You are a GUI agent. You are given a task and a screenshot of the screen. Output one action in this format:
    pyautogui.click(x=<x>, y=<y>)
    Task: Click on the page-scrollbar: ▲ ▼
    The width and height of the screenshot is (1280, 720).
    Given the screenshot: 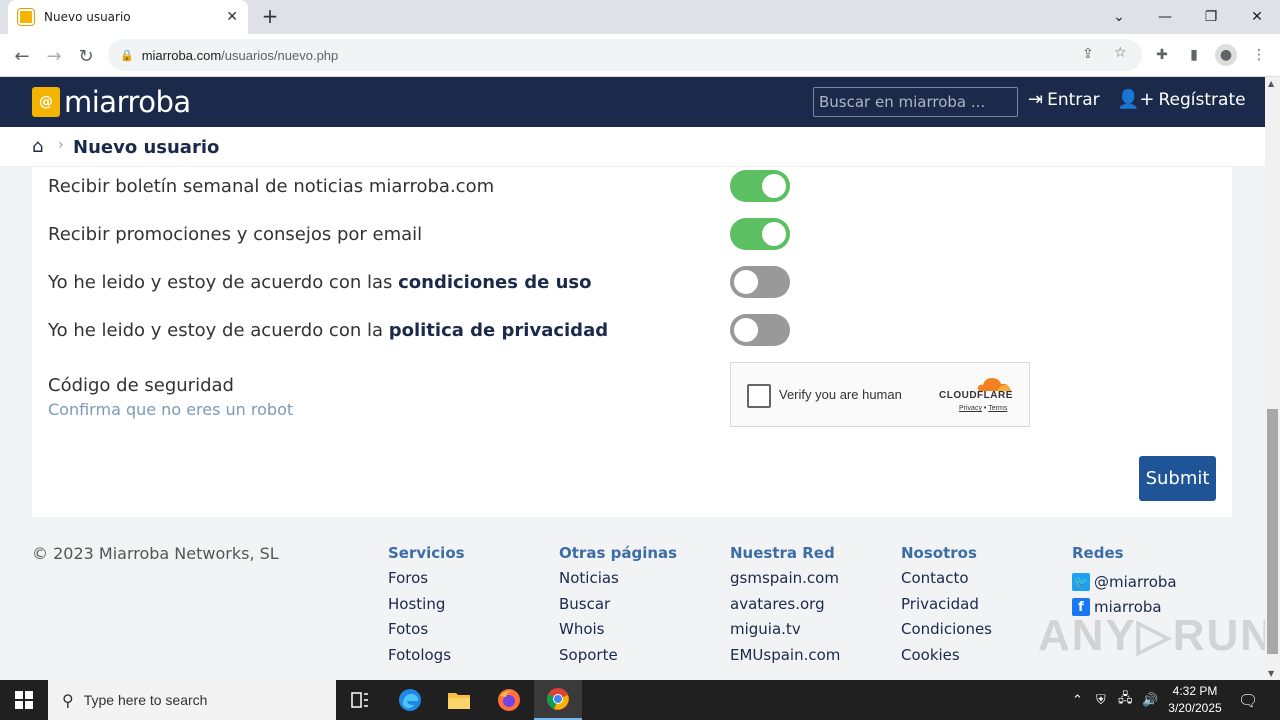 What is the action you would take?
    pyautogui.click(x=1272, y=378)
    